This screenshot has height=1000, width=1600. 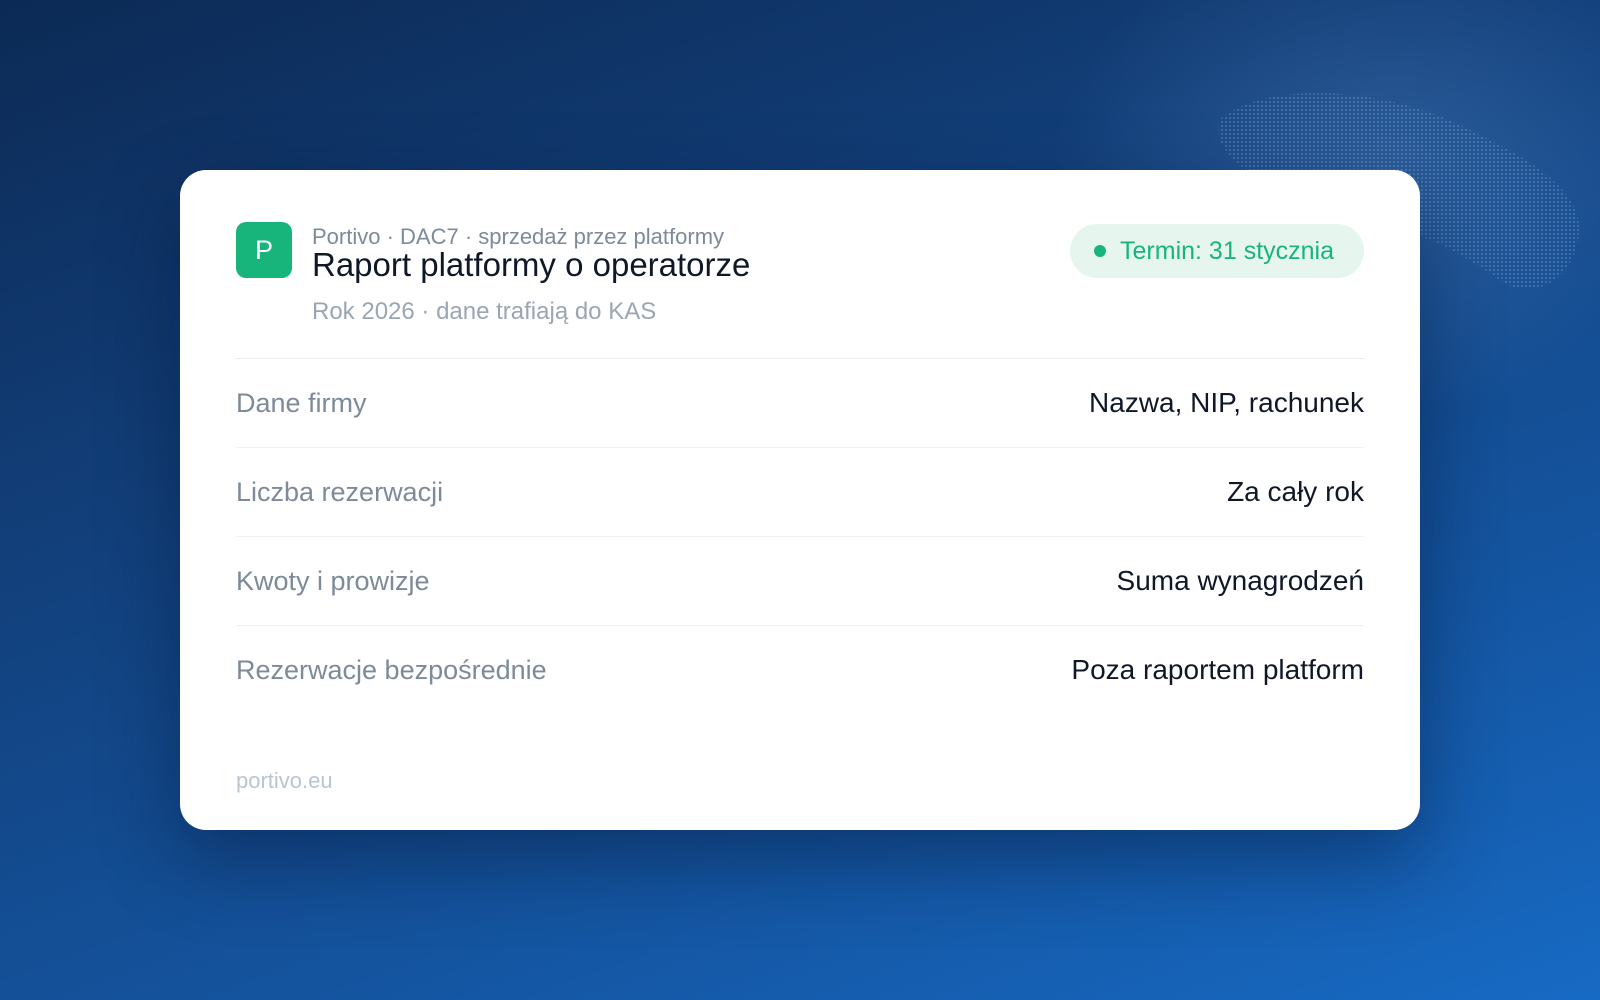 What do you see at coordinates (333, 580) in the screenshot?
I see `row-label: Kwoty i prowizje` at bounding box center [333, 580].